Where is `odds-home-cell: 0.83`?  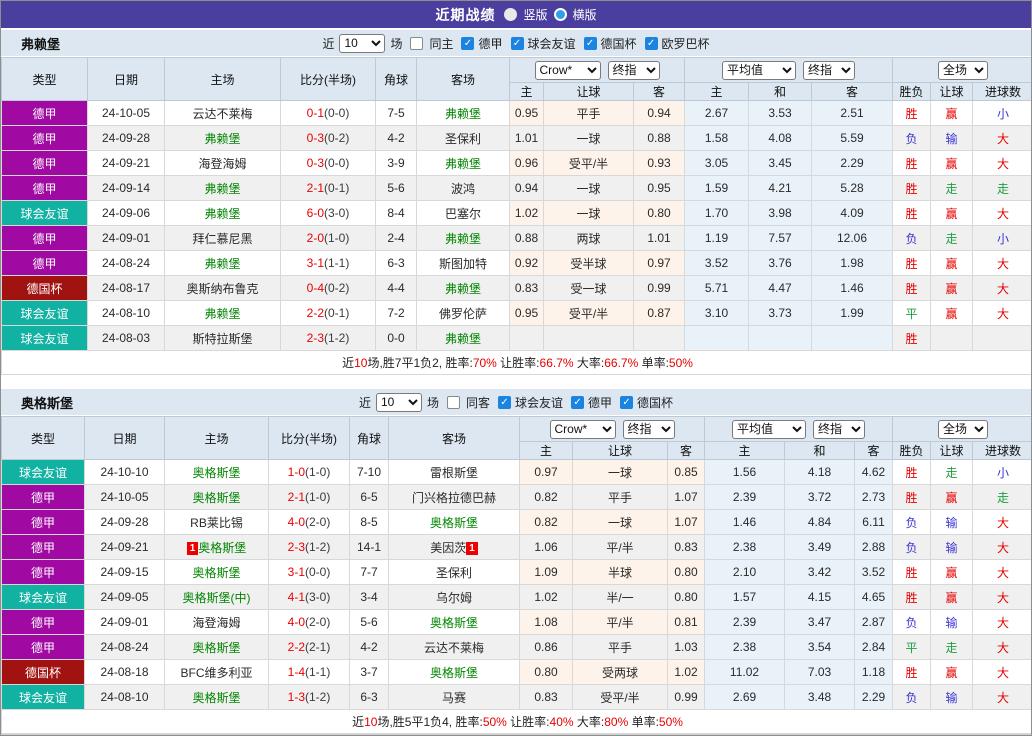 odds-home-cell: 0.83 is located at coordinates (526, 288).